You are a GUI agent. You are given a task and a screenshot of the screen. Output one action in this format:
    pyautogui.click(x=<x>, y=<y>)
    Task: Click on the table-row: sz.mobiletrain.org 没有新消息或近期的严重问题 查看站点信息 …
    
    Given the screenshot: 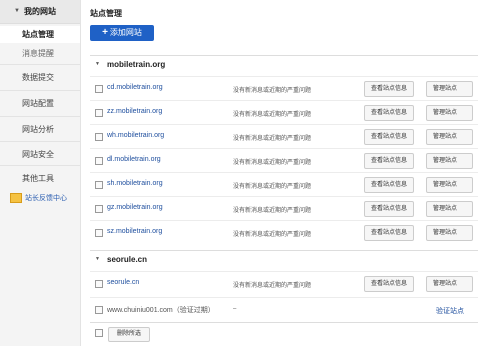 What is the action you would take?
    pyautogui.click(x=284, y=232)
    